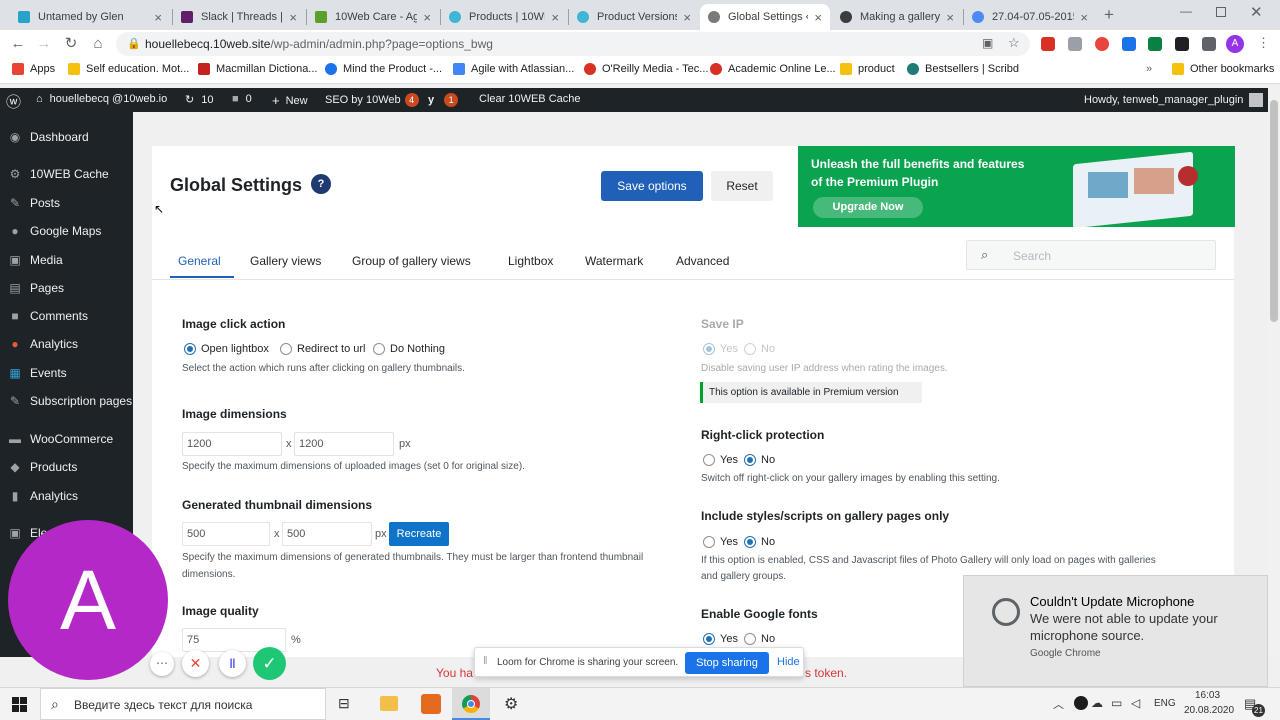 Image resolution: width=1280 pixels, height=720 pixels. What do you see at coordinates (373, 17) in the screenshot?
I see `browser-tab: 10Web Care - Ag ×` at bounding box center [373, 17].